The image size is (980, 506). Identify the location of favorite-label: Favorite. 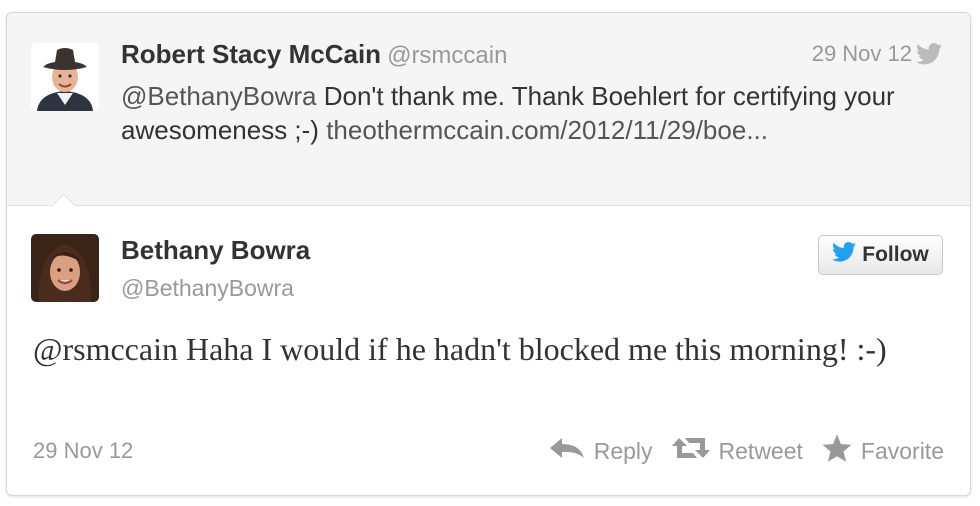
(902, 450).